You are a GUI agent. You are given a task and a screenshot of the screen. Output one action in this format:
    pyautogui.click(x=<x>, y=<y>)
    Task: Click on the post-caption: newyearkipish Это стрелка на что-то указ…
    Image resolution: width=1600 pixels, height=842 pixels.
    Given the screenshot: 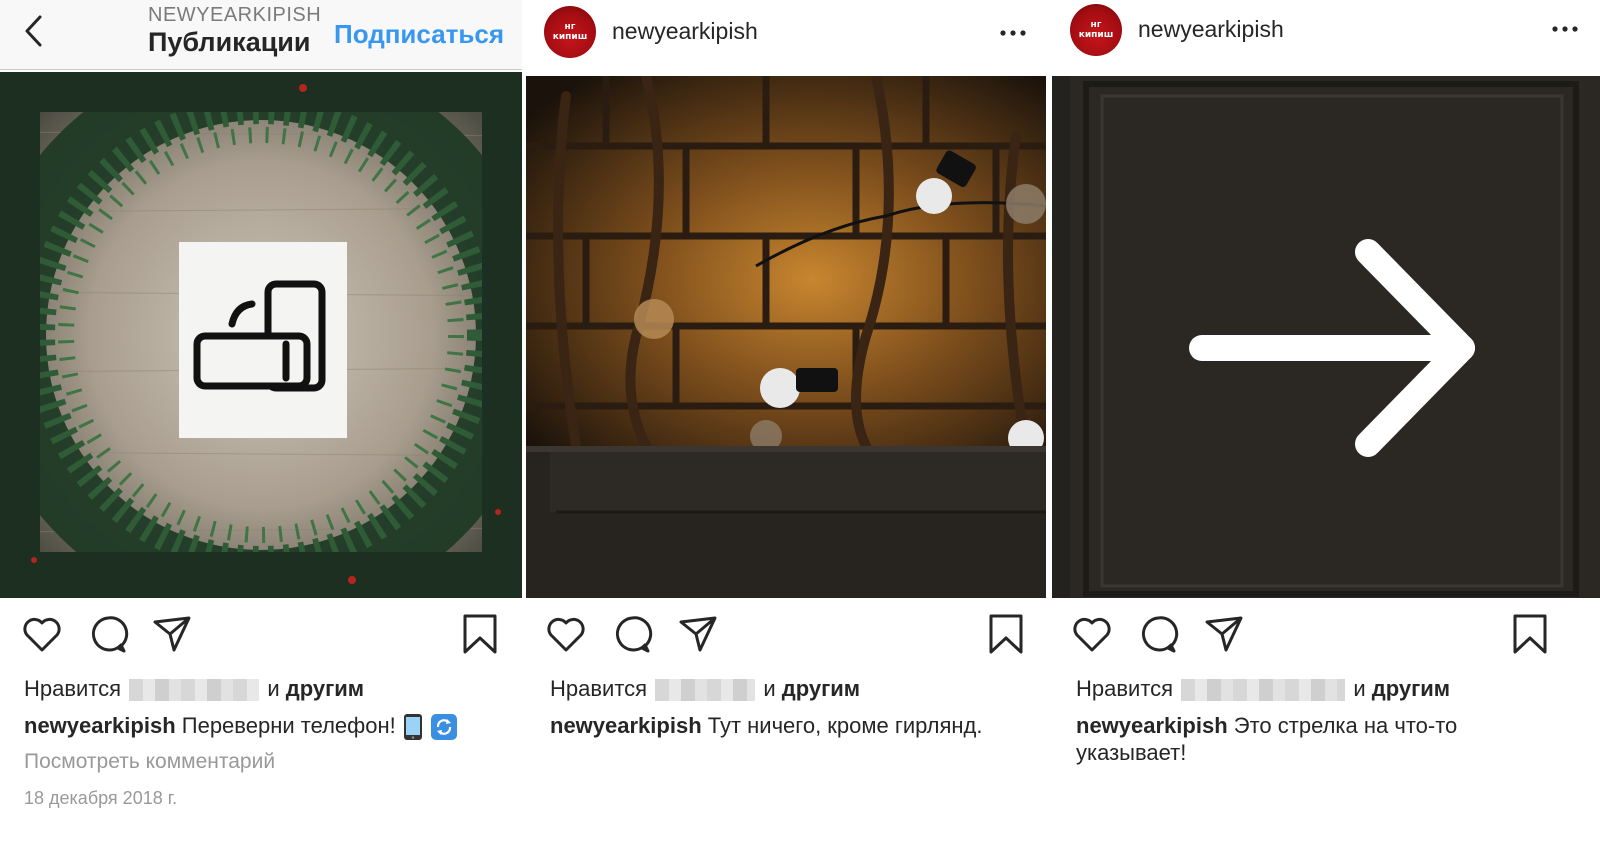 What is the action you would take?
    pyautogui.click(x=1296, y=739)
    